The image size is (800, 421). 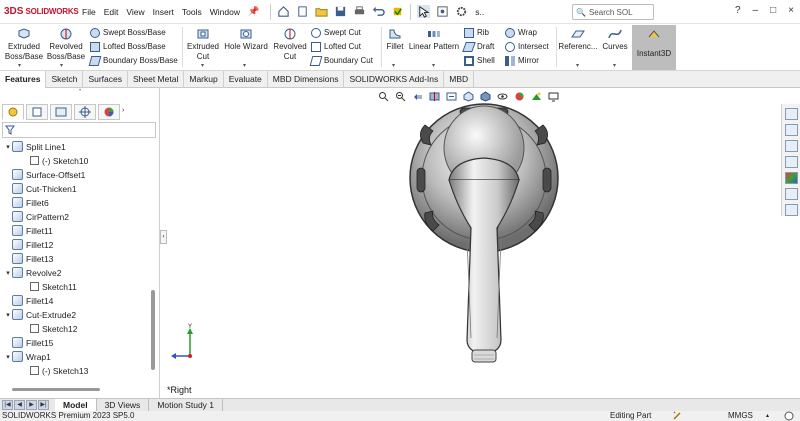 I want to click on new-document-icon, so click(x=302, y=11).